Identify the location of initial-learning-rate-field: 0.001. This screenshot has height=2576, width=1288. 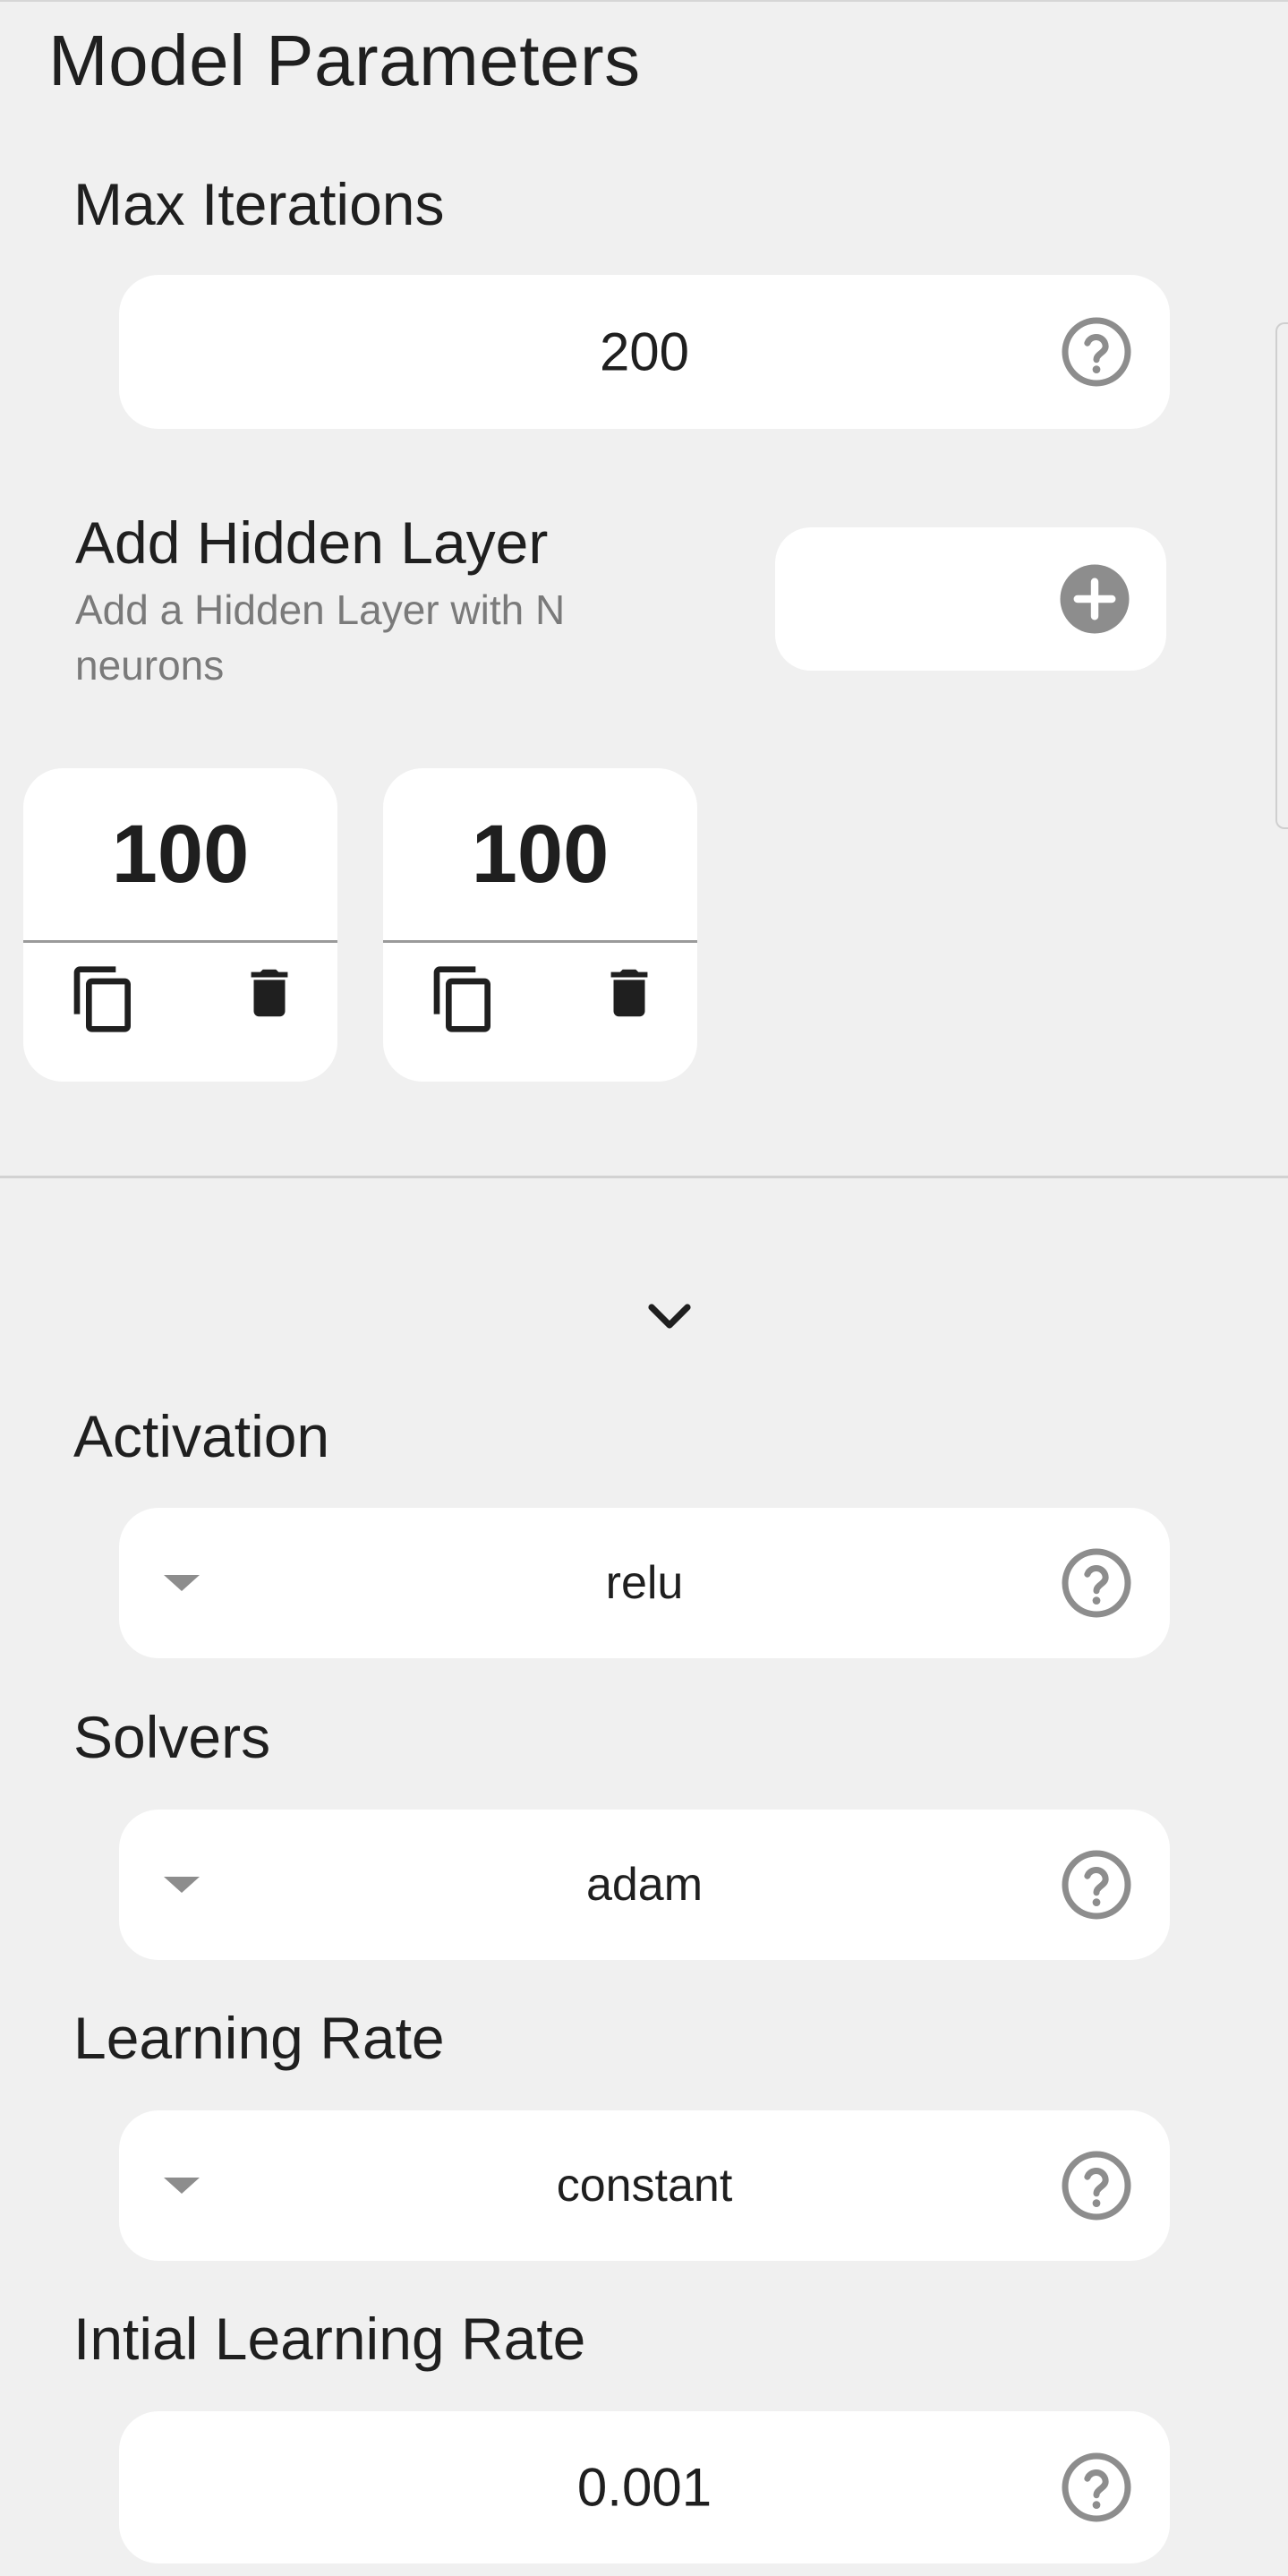
(644, 2487).